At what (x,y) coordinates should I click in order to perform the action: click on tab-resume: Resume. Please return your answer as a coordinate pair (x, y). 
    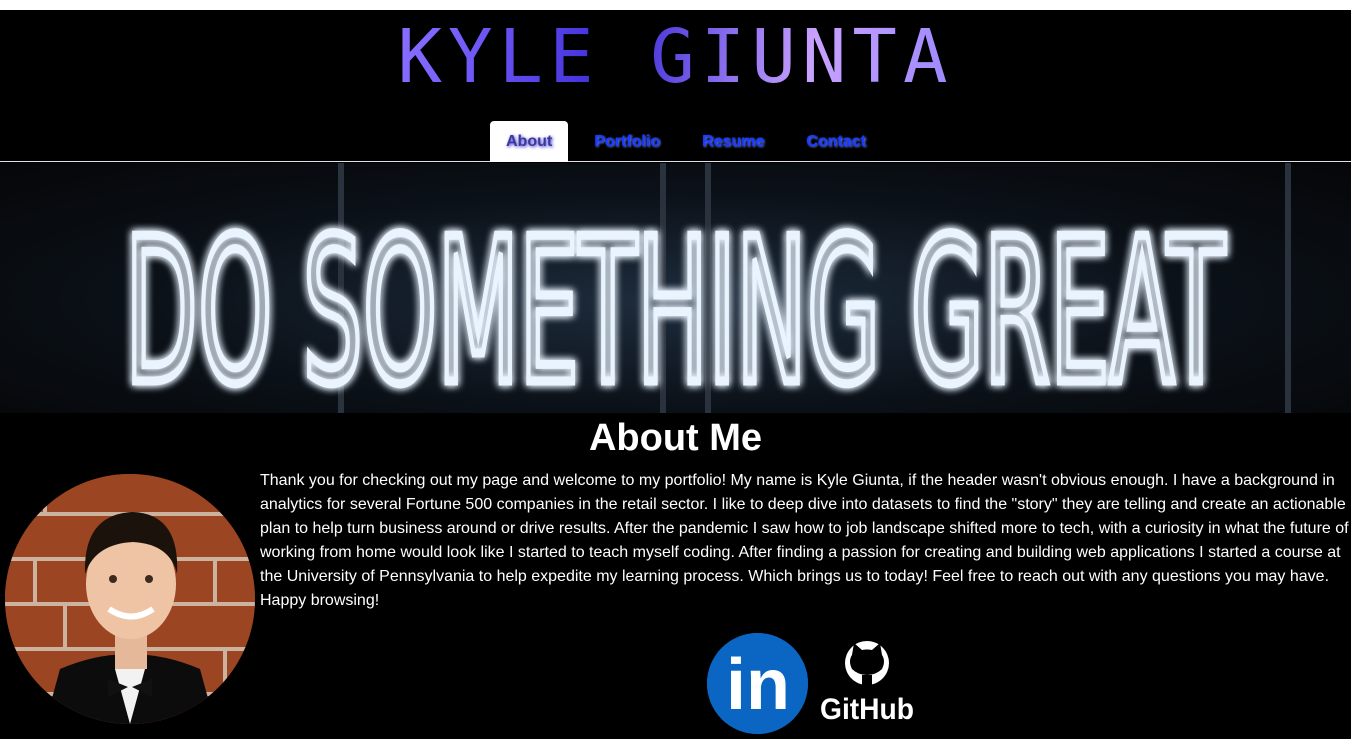
    Looking at the image, I should click on (733, 141).